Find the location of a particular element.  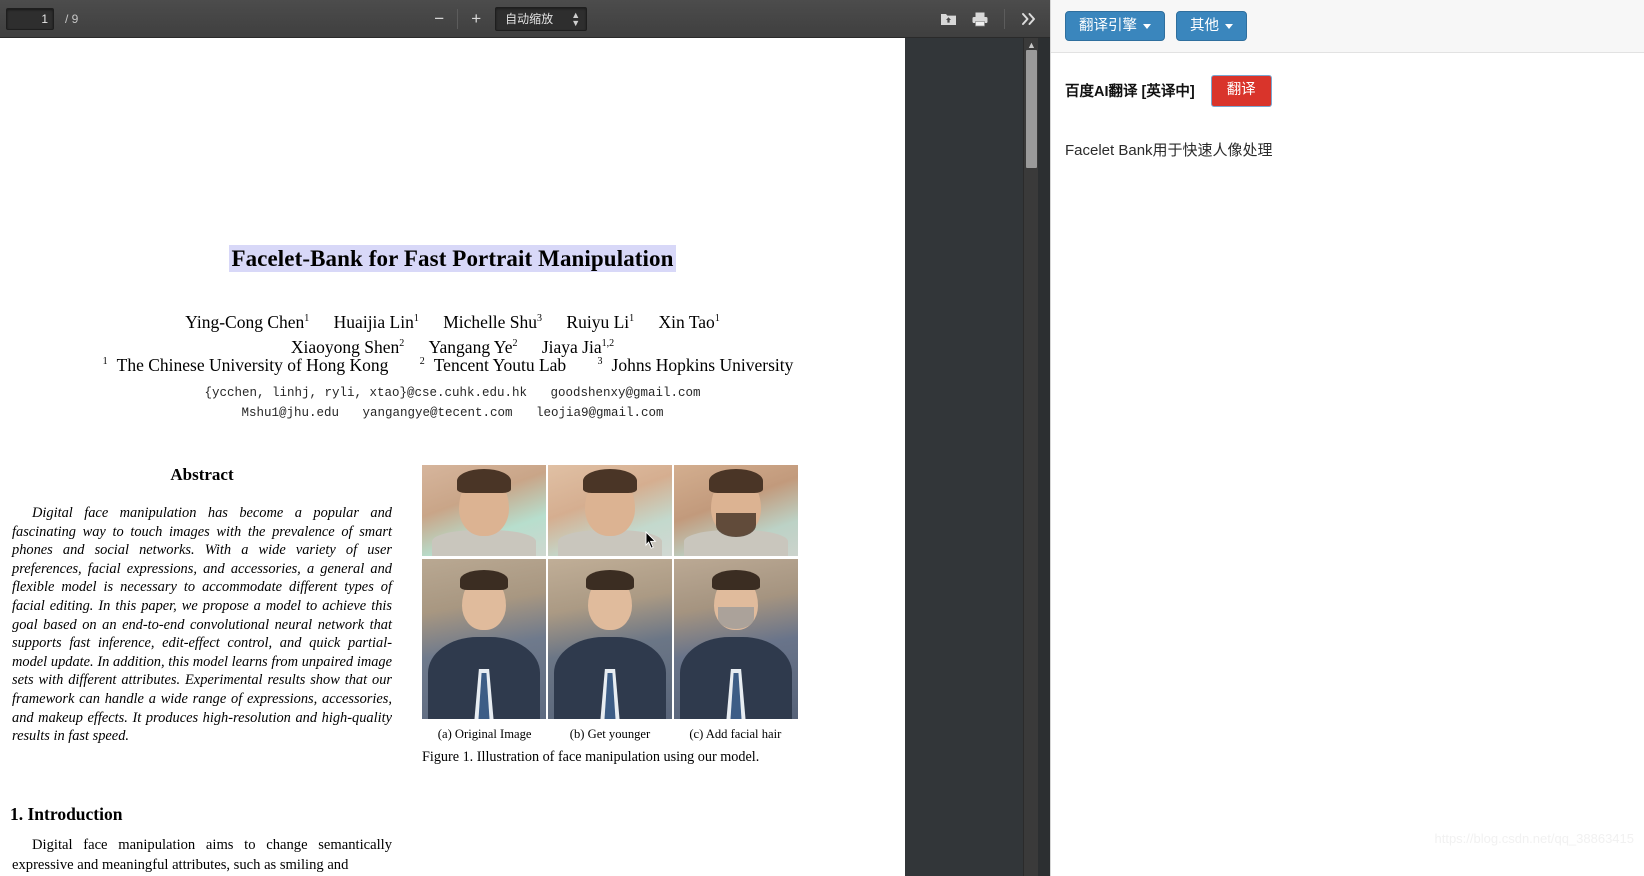

watermark-text: https://blog.csdn.net/qq_38863415 is located at coordinates (1534, 838).